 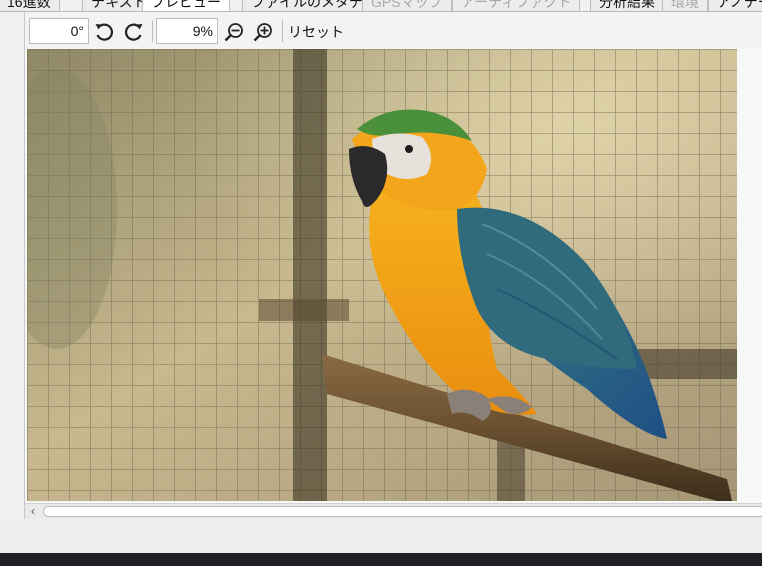 What do you see at coordinates (263, 32) in the screenshot?
I see `zoom-in-icon` at bounding box center [263, 32].